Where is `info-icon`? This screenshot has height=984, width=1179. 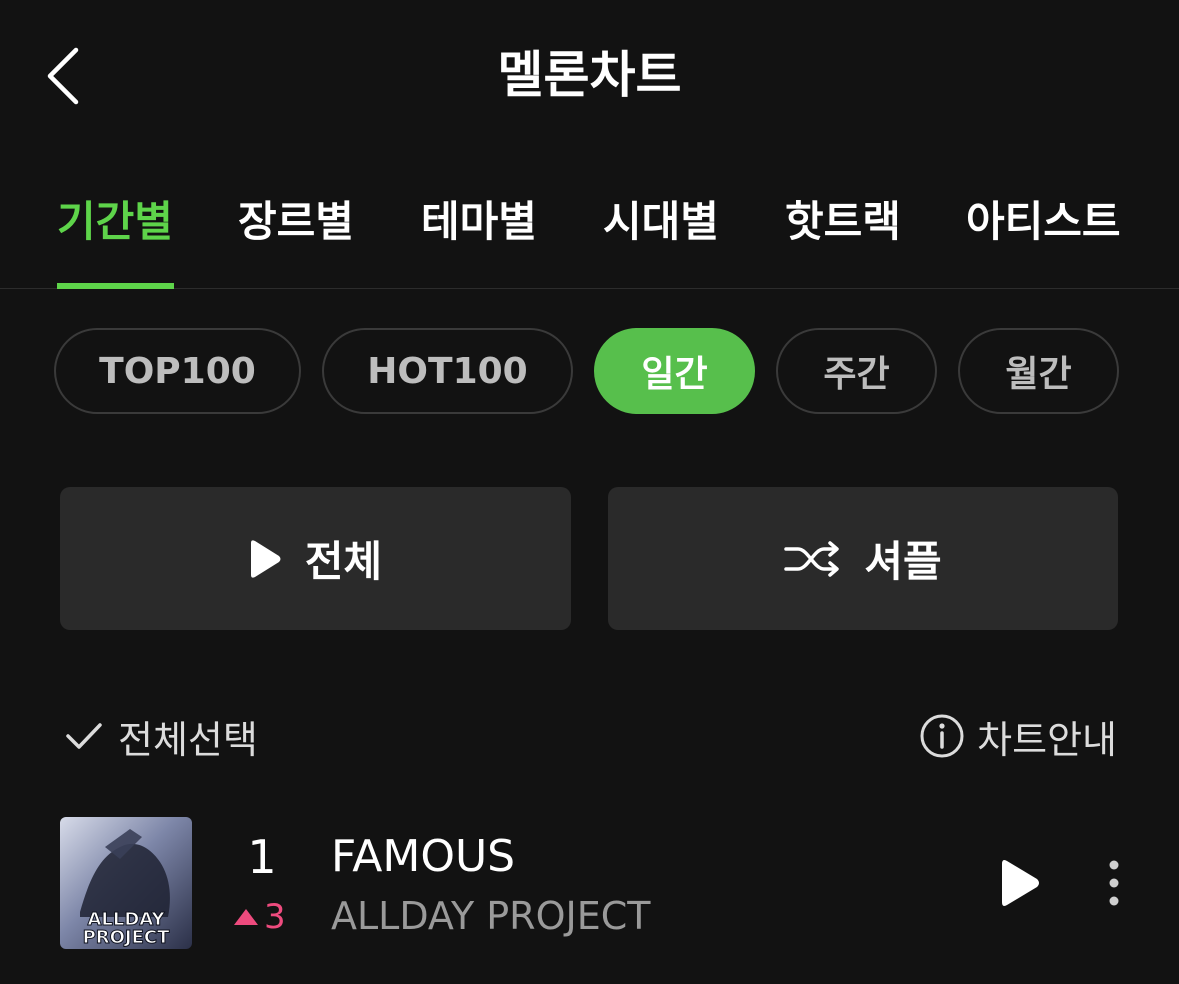
info-icon is located at coordinates (942, 736).